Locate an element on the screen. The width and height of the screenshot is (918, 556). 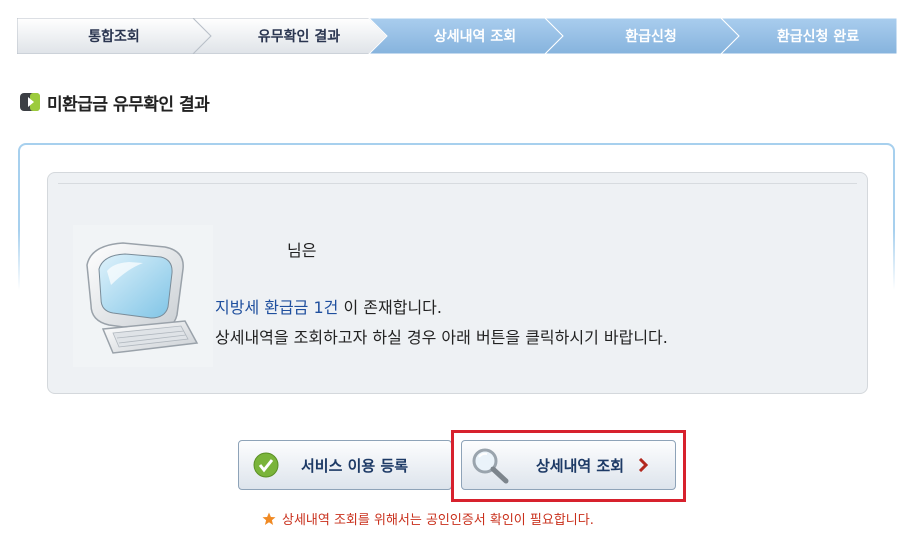
divider is located at coordinates (457, 183).